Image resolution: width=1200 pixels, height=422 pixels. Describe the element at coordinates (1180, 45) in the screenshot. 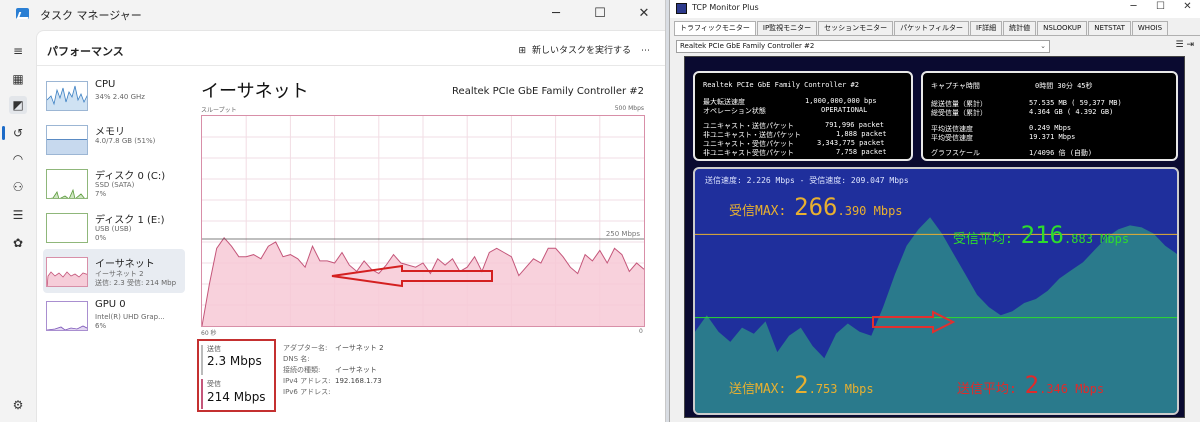

I see `list-view-icon: ☰` at that location.